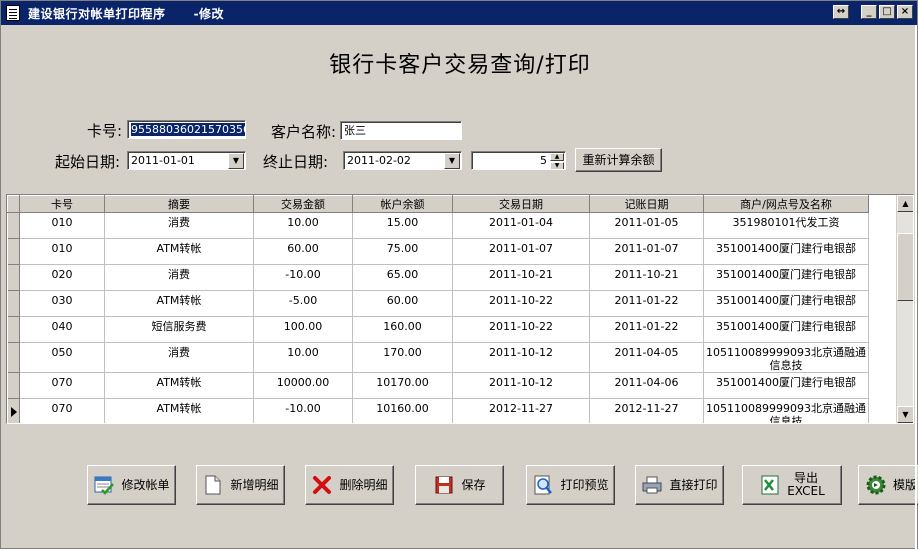 This screenshot has width=918, height=550. What do you see at coordinates (557, 165) in the screenshot?
I see `spin-down-icon: ▼` at bounding box center [557, 165].